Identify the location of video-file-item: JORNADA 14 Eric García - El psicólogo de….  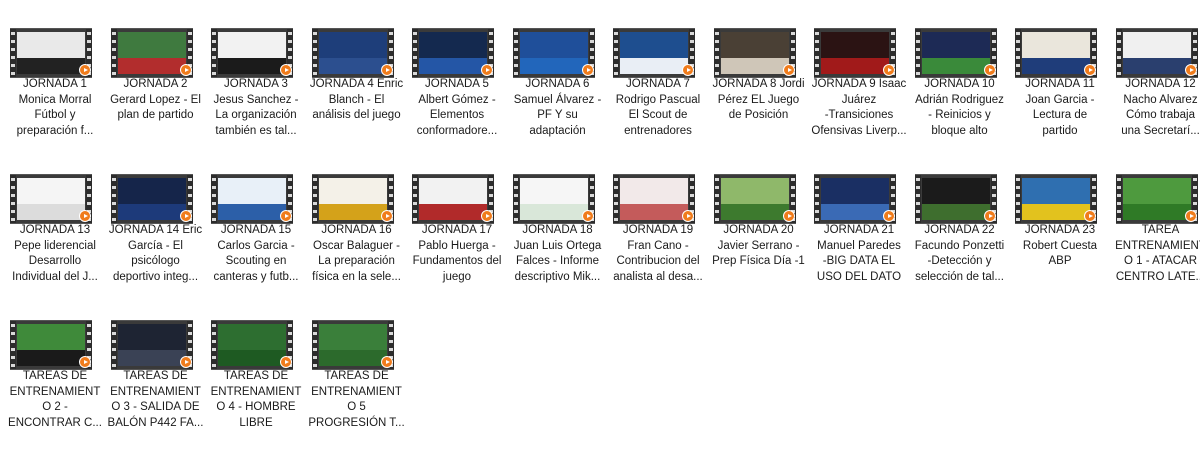
(156, 217).